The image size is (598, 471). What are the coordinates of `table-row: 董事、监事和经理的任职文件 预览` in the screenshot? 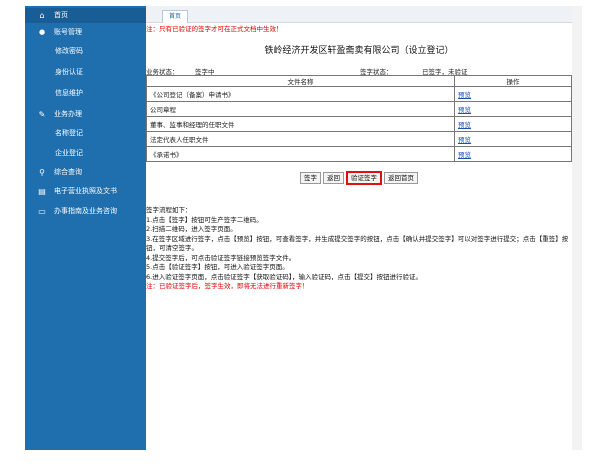 It's located at (359, 124).